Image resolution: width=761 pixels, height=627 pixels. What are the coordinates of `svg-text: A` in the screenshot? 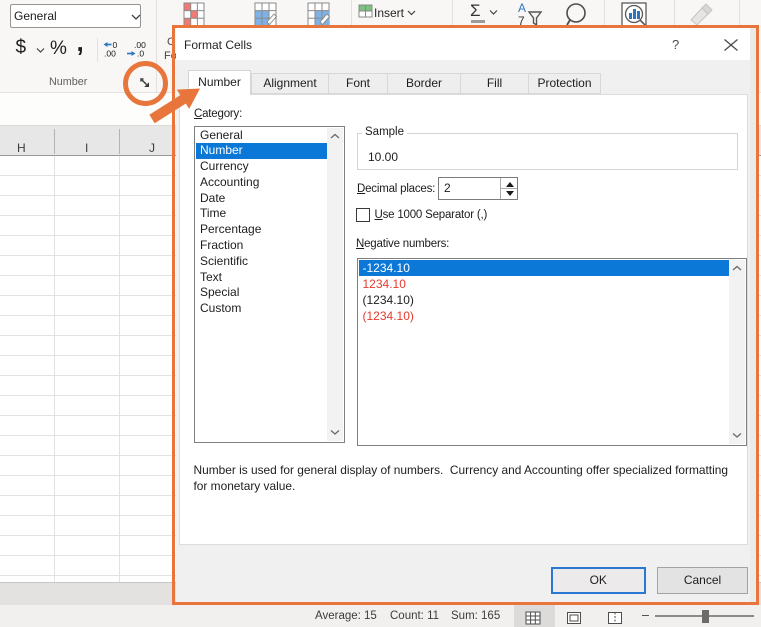 It's located at (522, 8).